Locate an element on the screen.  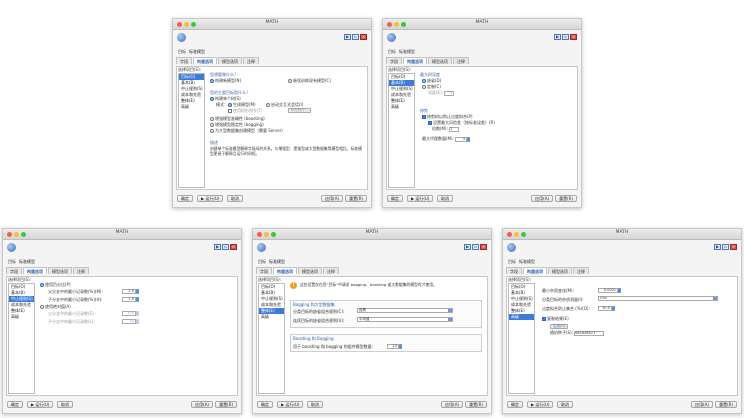
overfit-spinner is located at coordinates (613, 308).